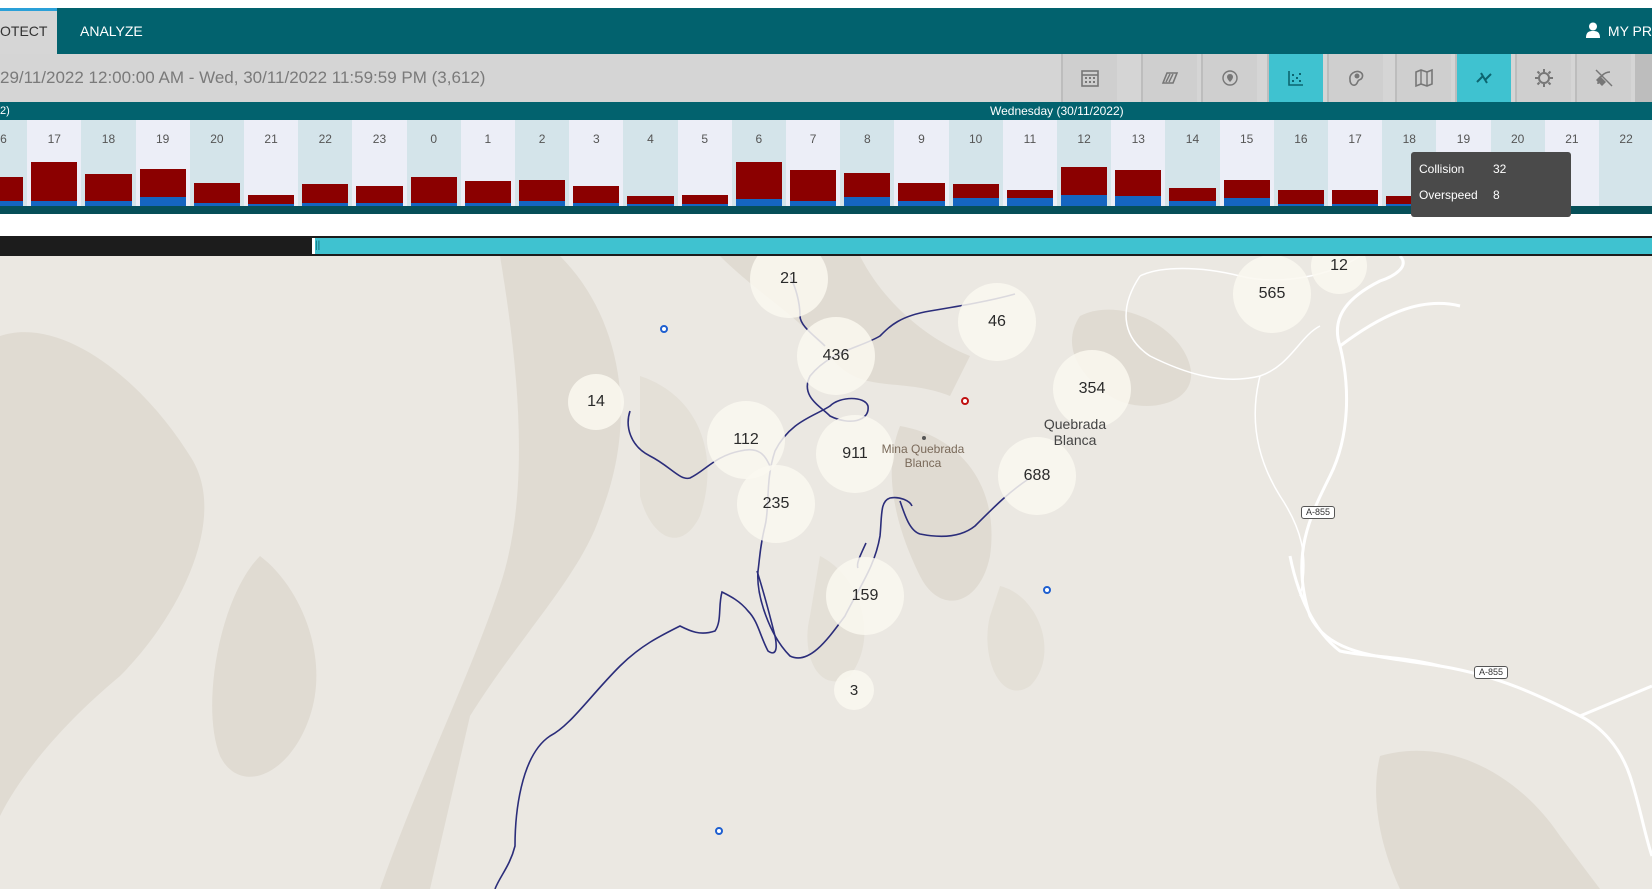 The width and height of the screenshot is (1652, 889). I want to click on cluster-marker: 46, so click(997, 322).